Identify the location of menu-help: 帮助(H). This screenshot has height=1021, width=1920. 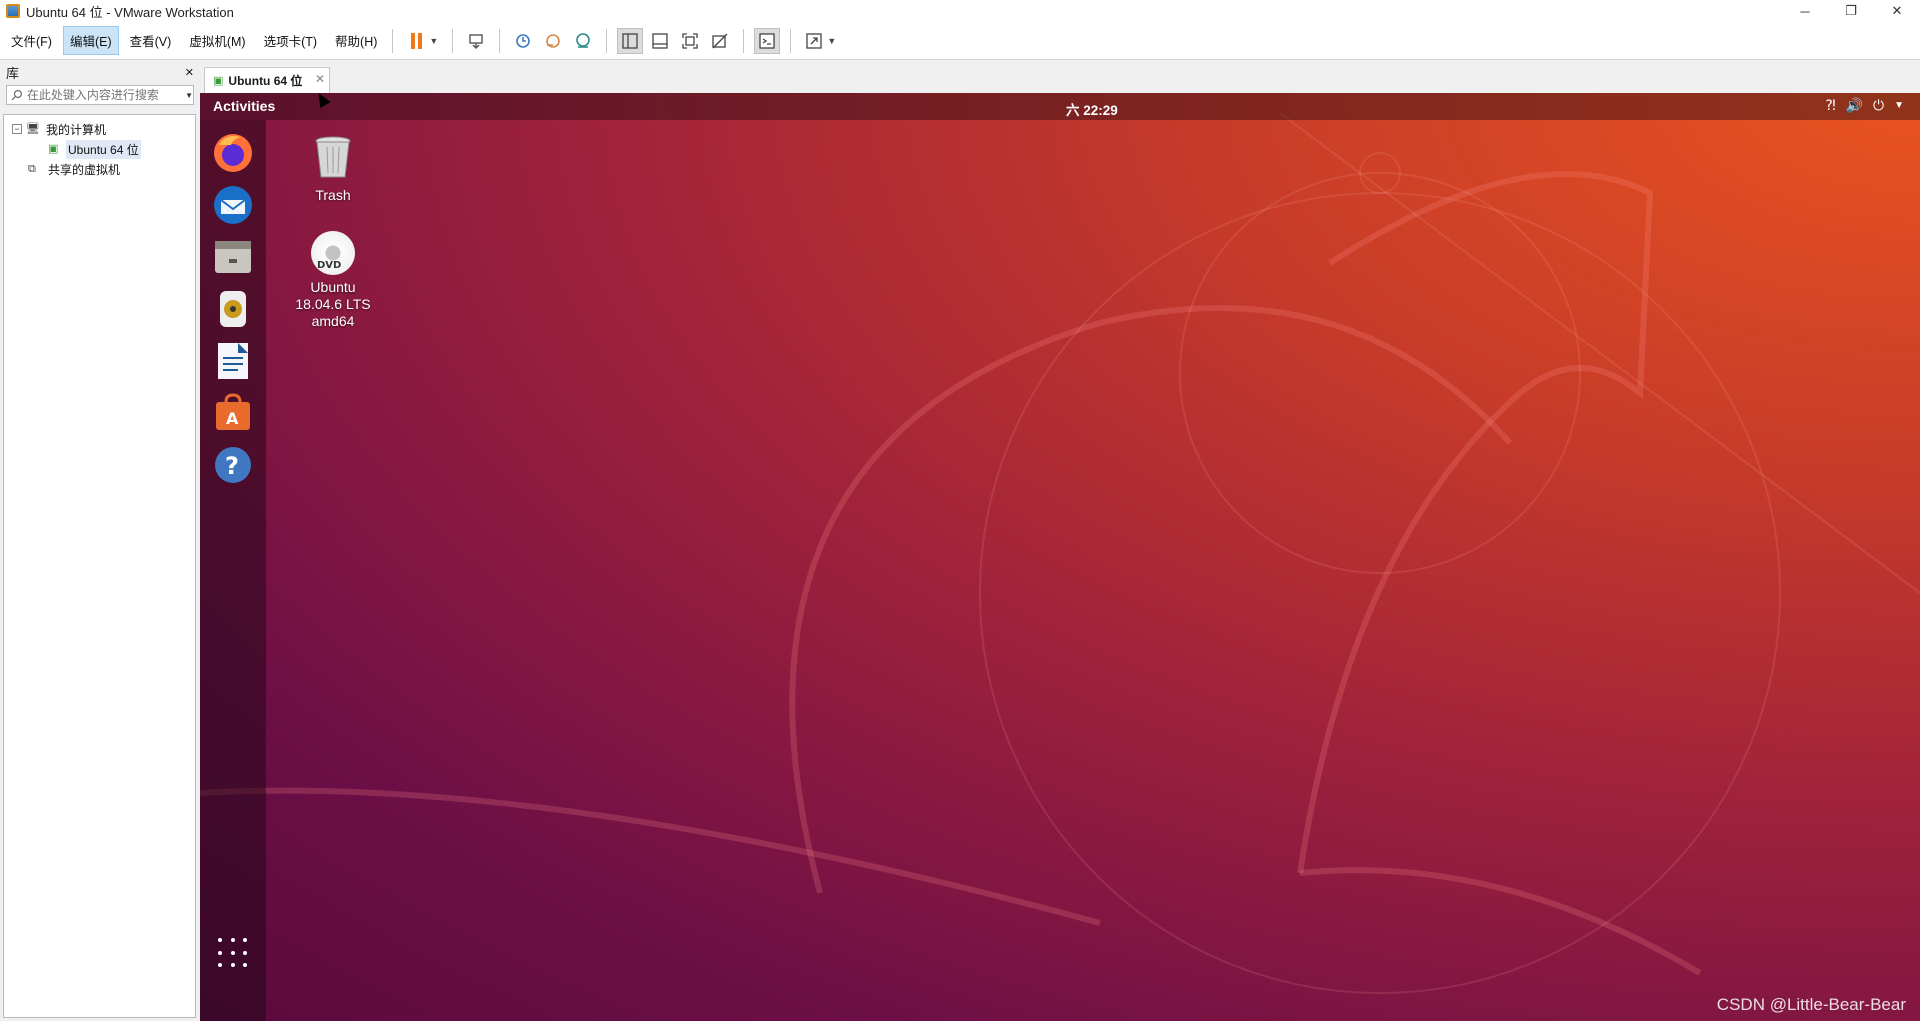
(356, 40).